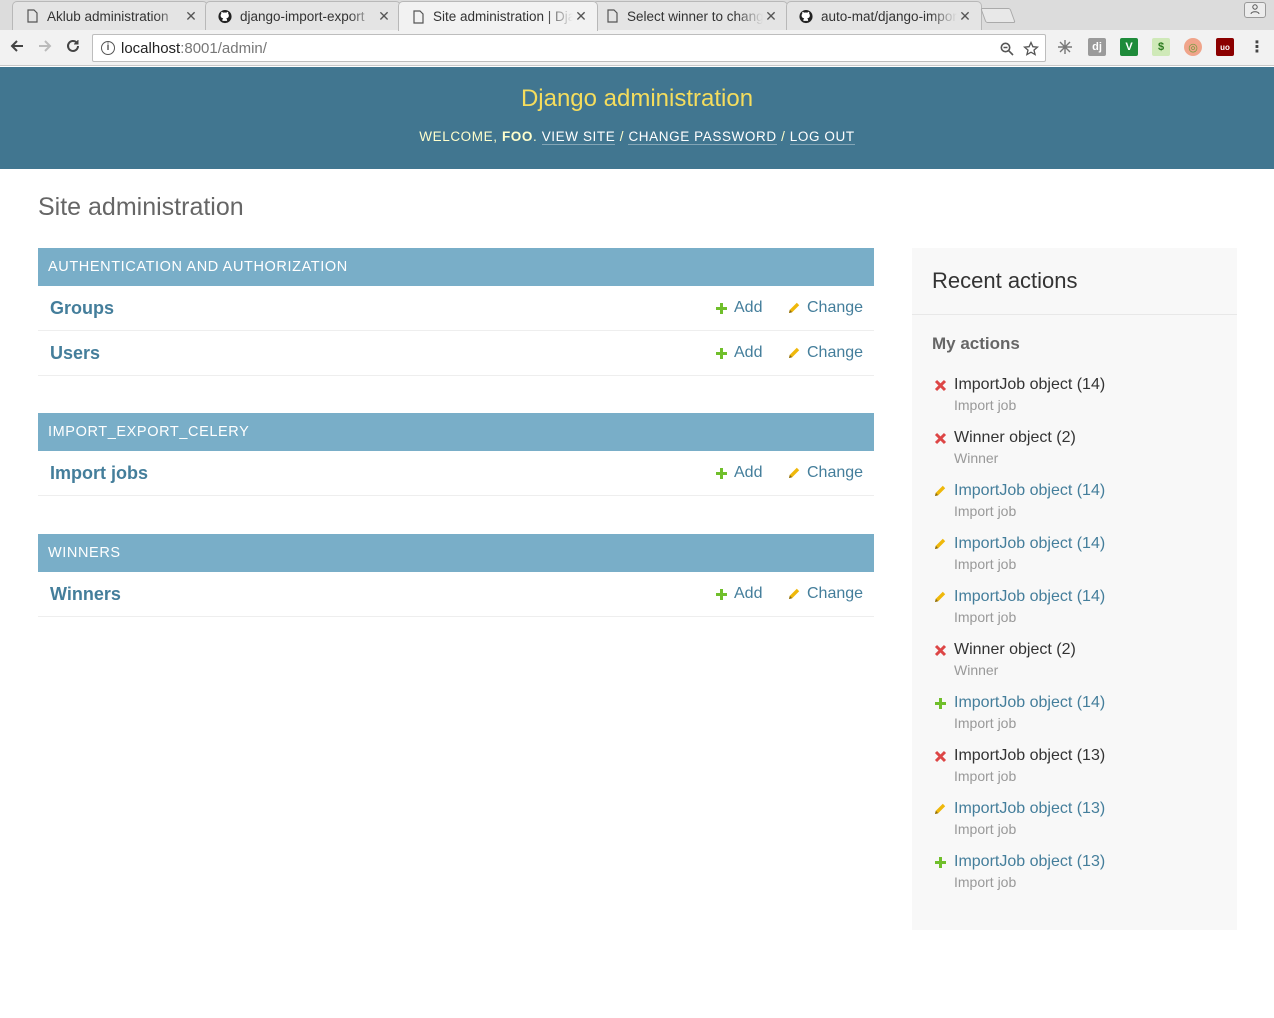 The height and width of the screenshot is (1018, 1274). Describe the element at coordinates (75, 353) in the screenshot. I see `model-link-users: Users` at that location.